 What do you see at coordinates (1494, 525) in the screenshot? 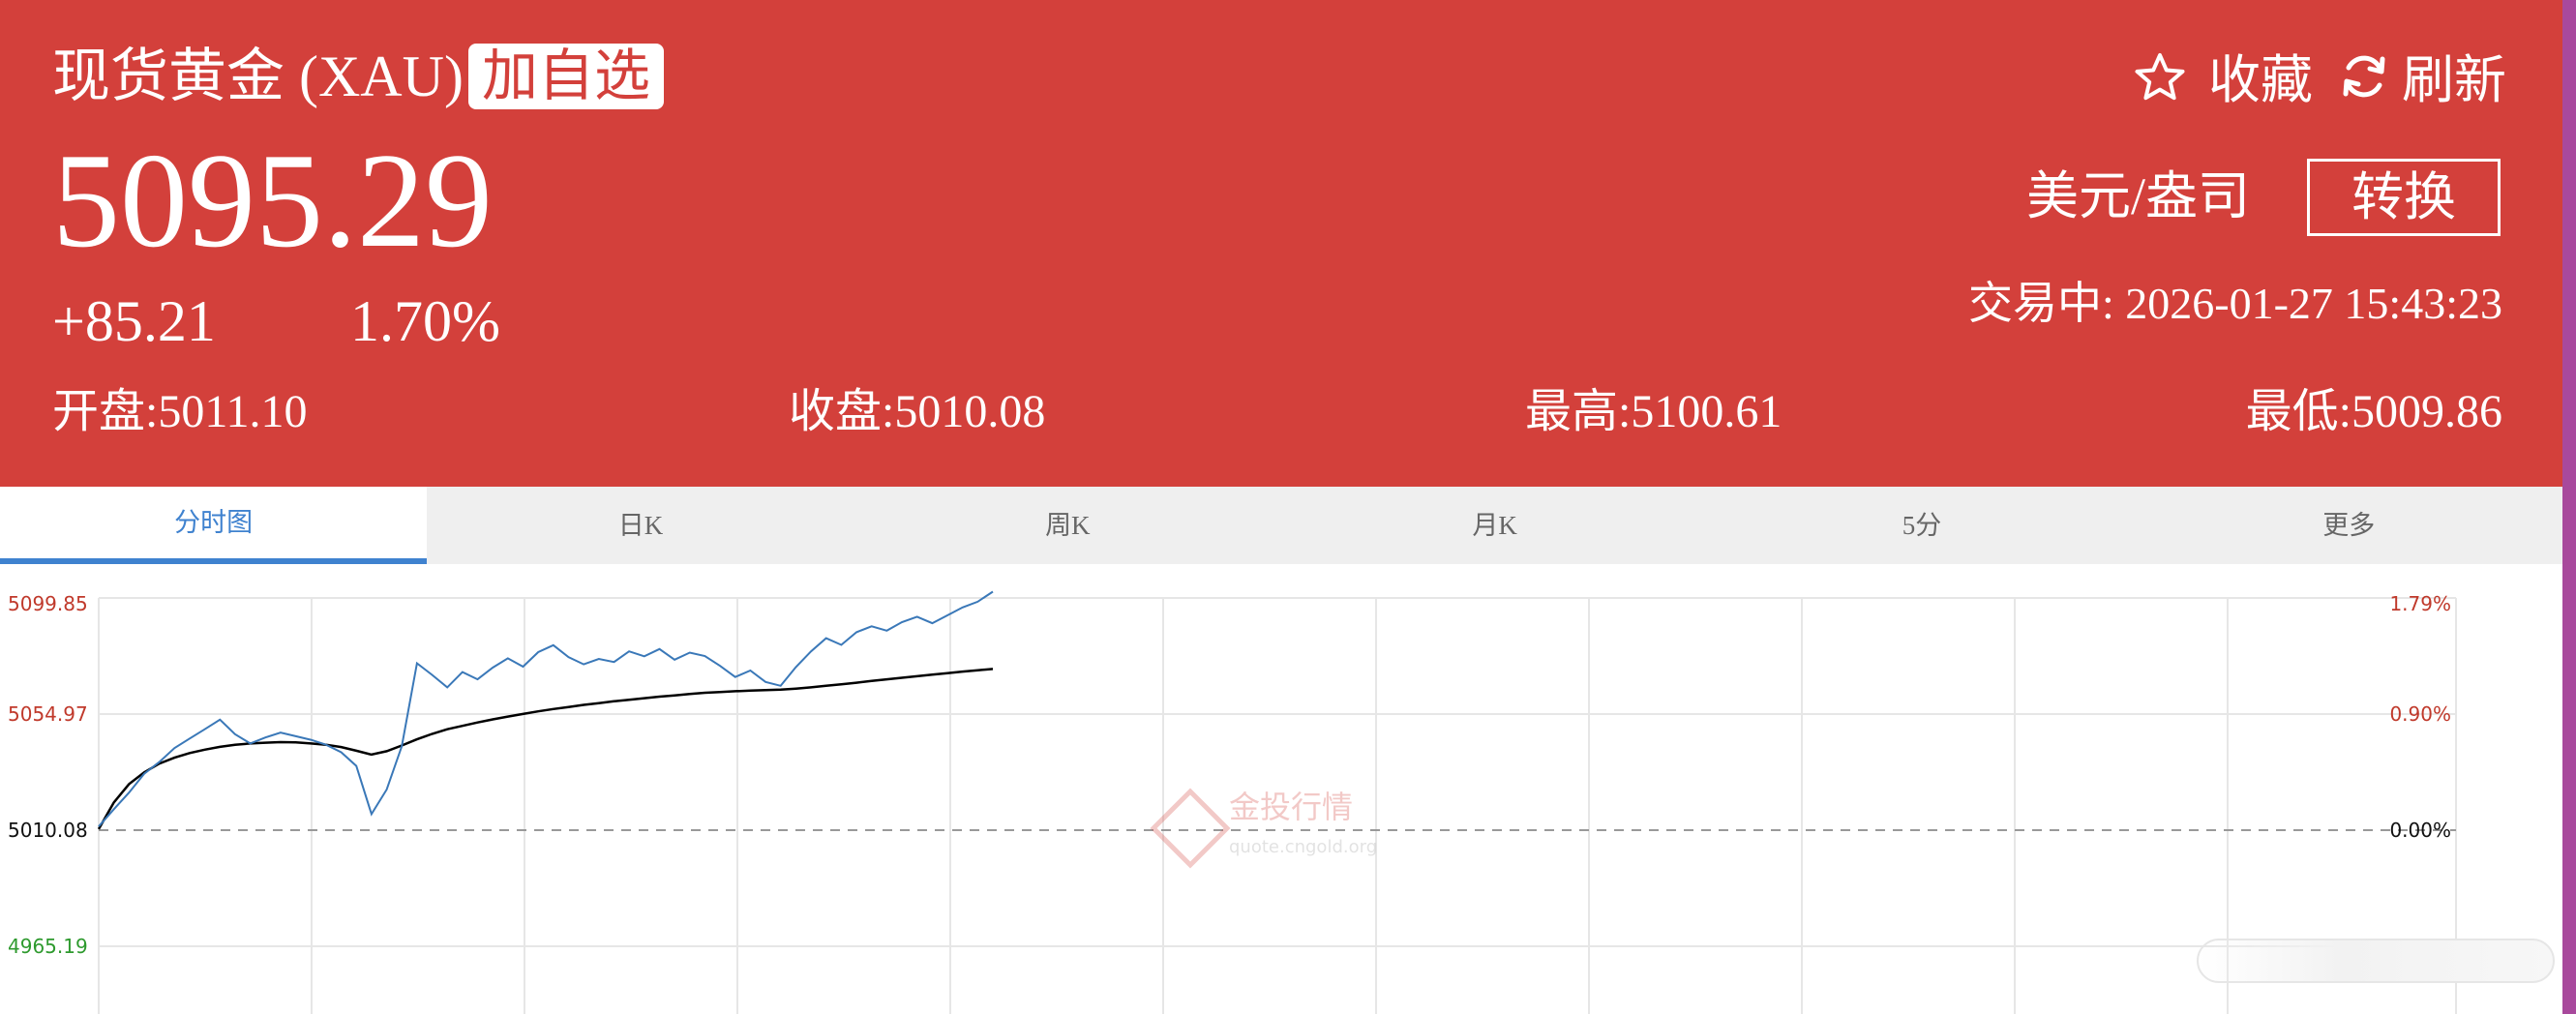
I see `tab-monthly-k: 月K` at bounding box center [1494, 525].